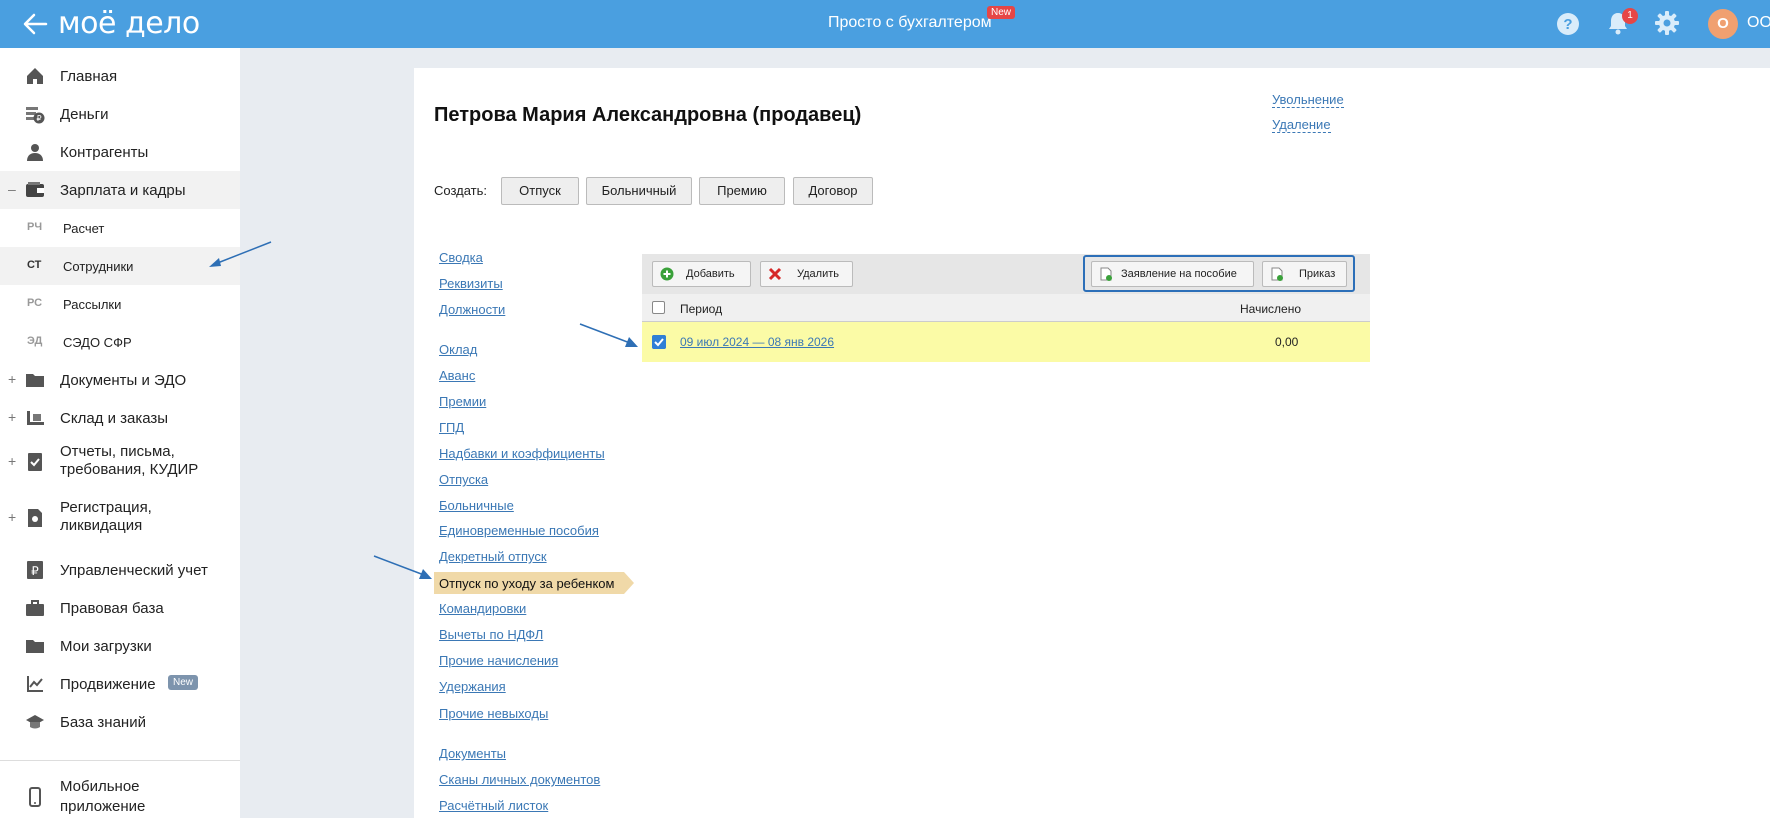  Describe the element at coordinates (129, 23) in the screenshot. I see `logo: моё дело` at that location.